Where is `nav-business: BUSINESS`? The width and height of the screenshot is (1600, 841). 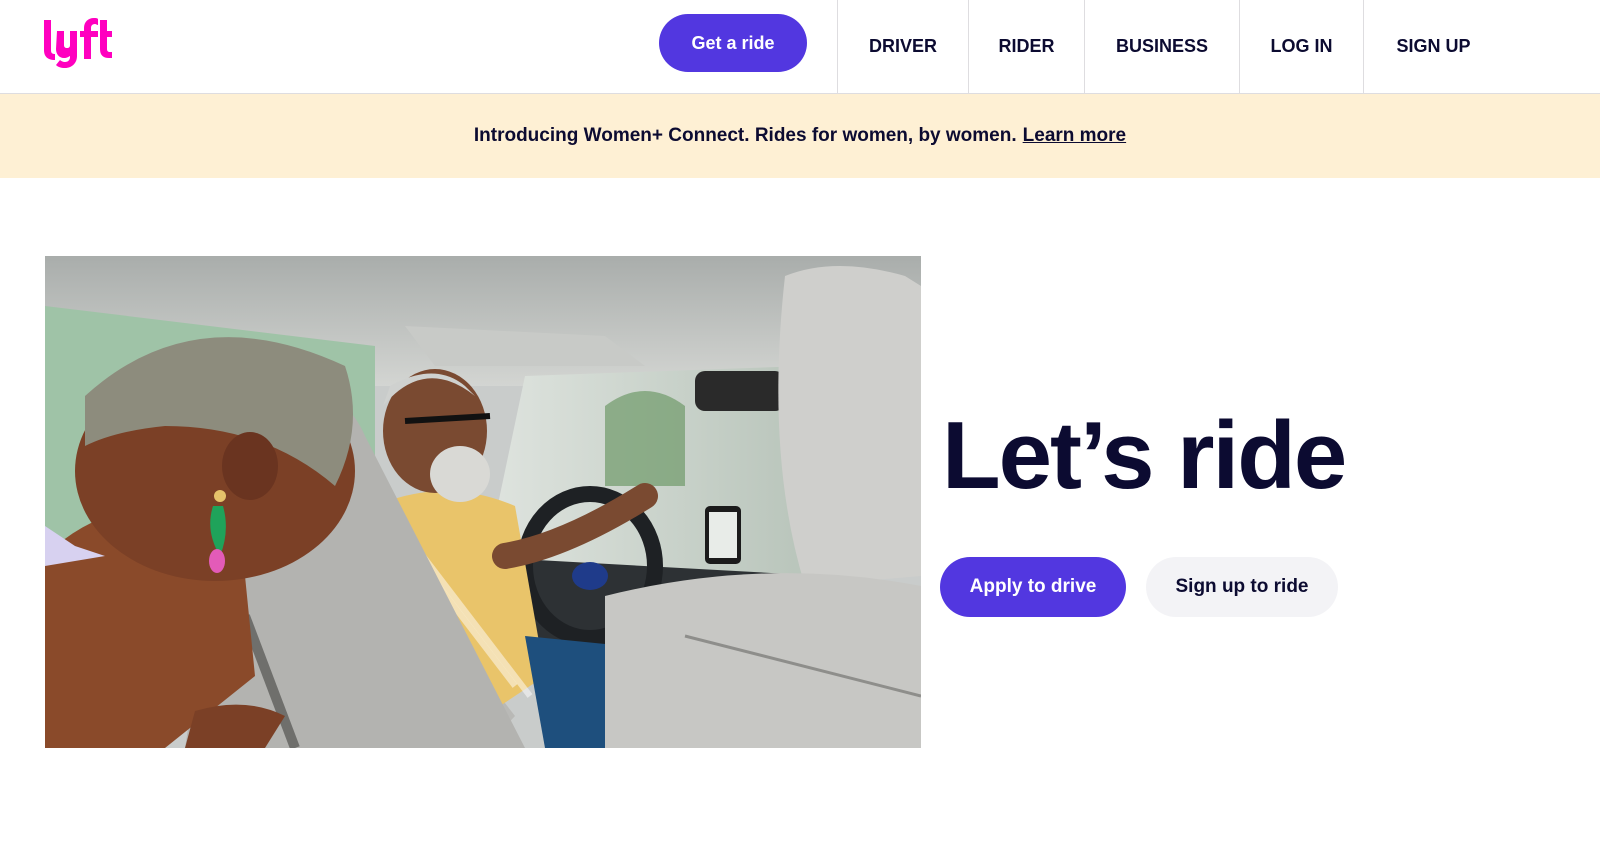
nav-business: BUSINESS is located at coordinates (1161, 46).